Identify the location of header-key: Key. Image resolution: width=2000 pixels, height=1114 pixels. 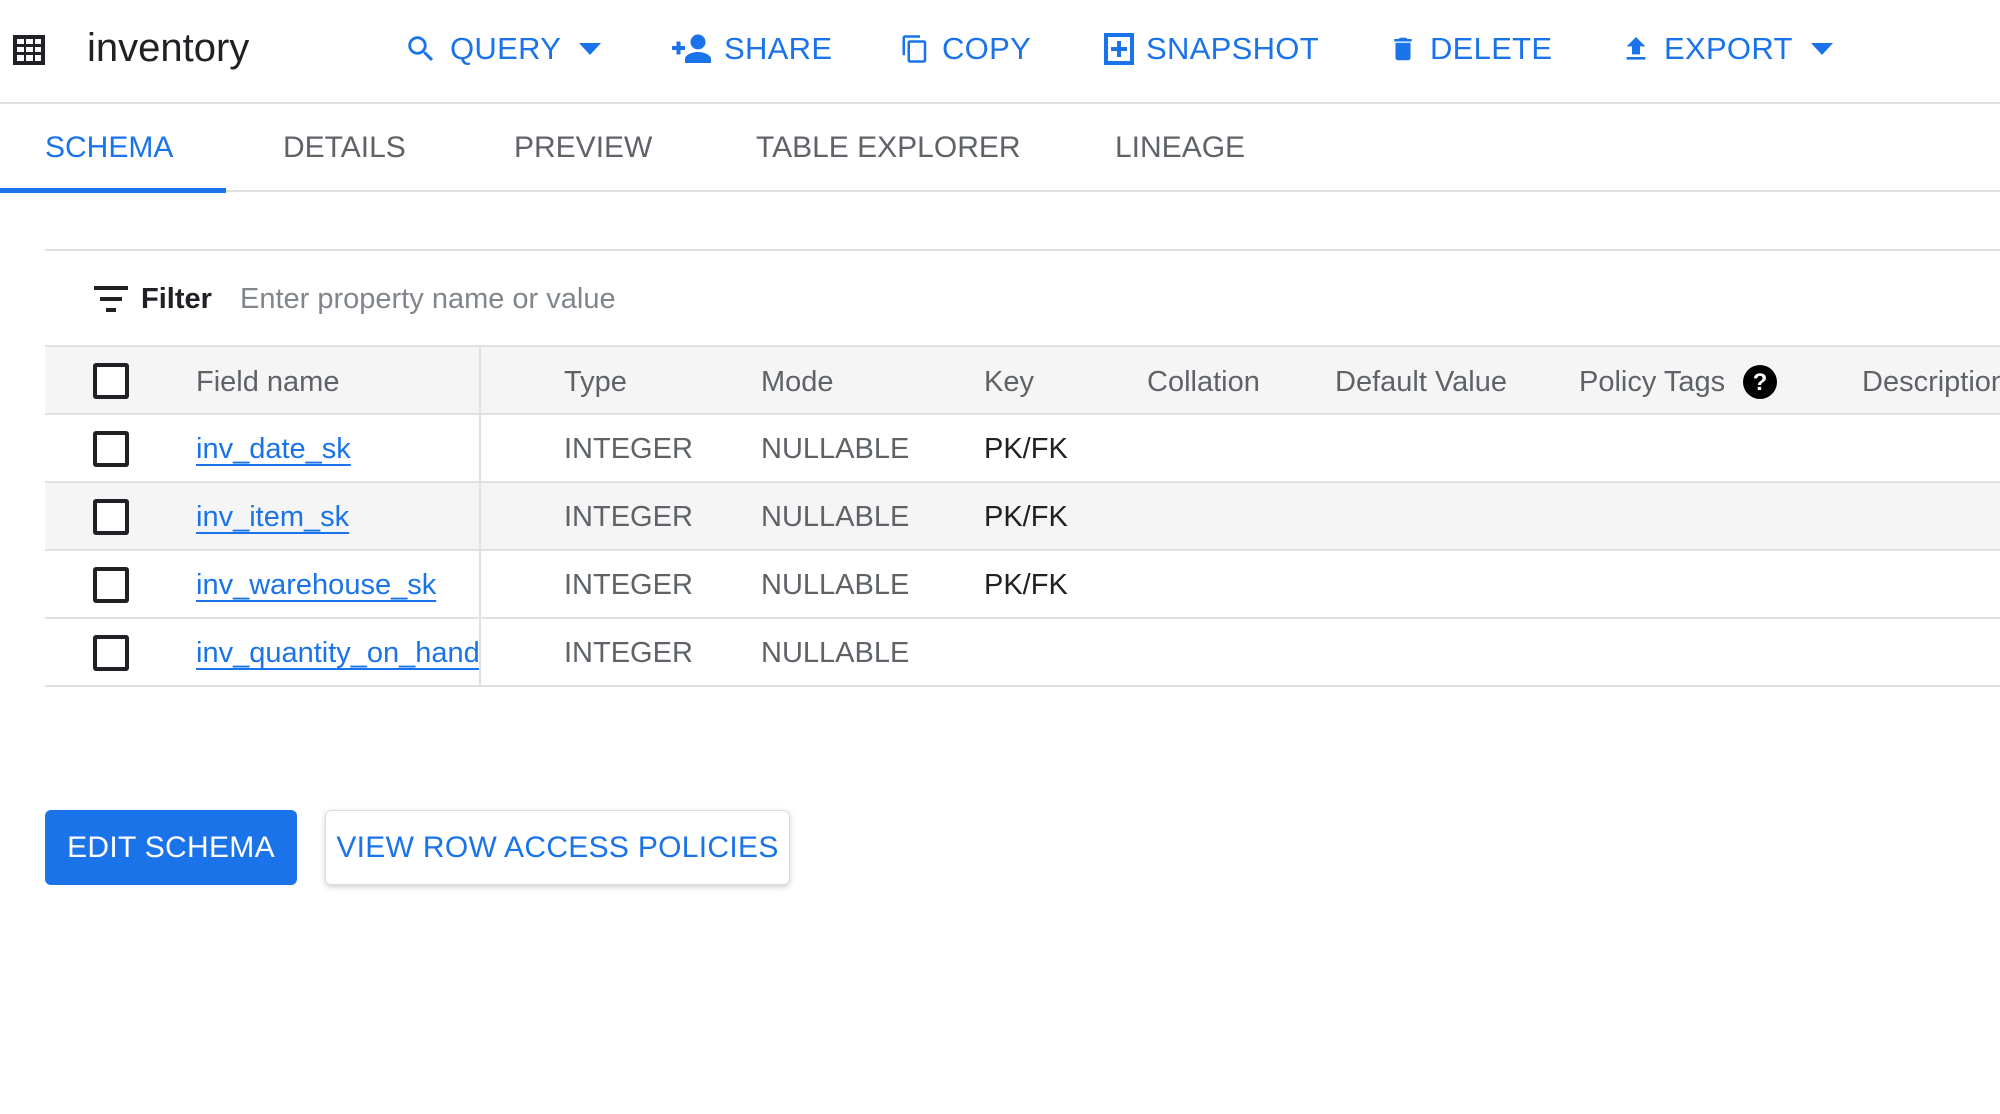
(1009, 382).